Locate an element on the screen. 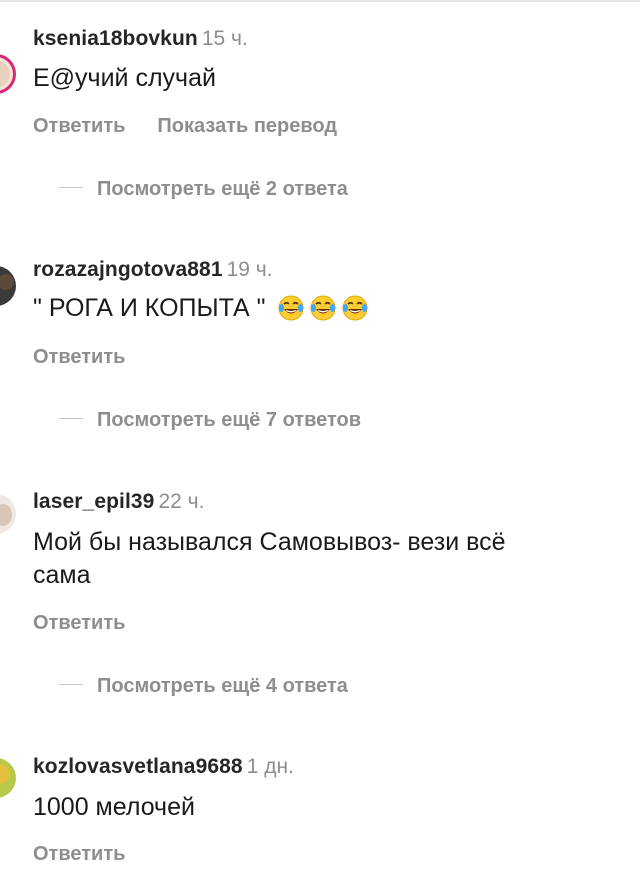 The width and height of the screenshot is (640, 891). comment-header: rozazajngotova881 19 ч. is located at coordinates (153, 270).